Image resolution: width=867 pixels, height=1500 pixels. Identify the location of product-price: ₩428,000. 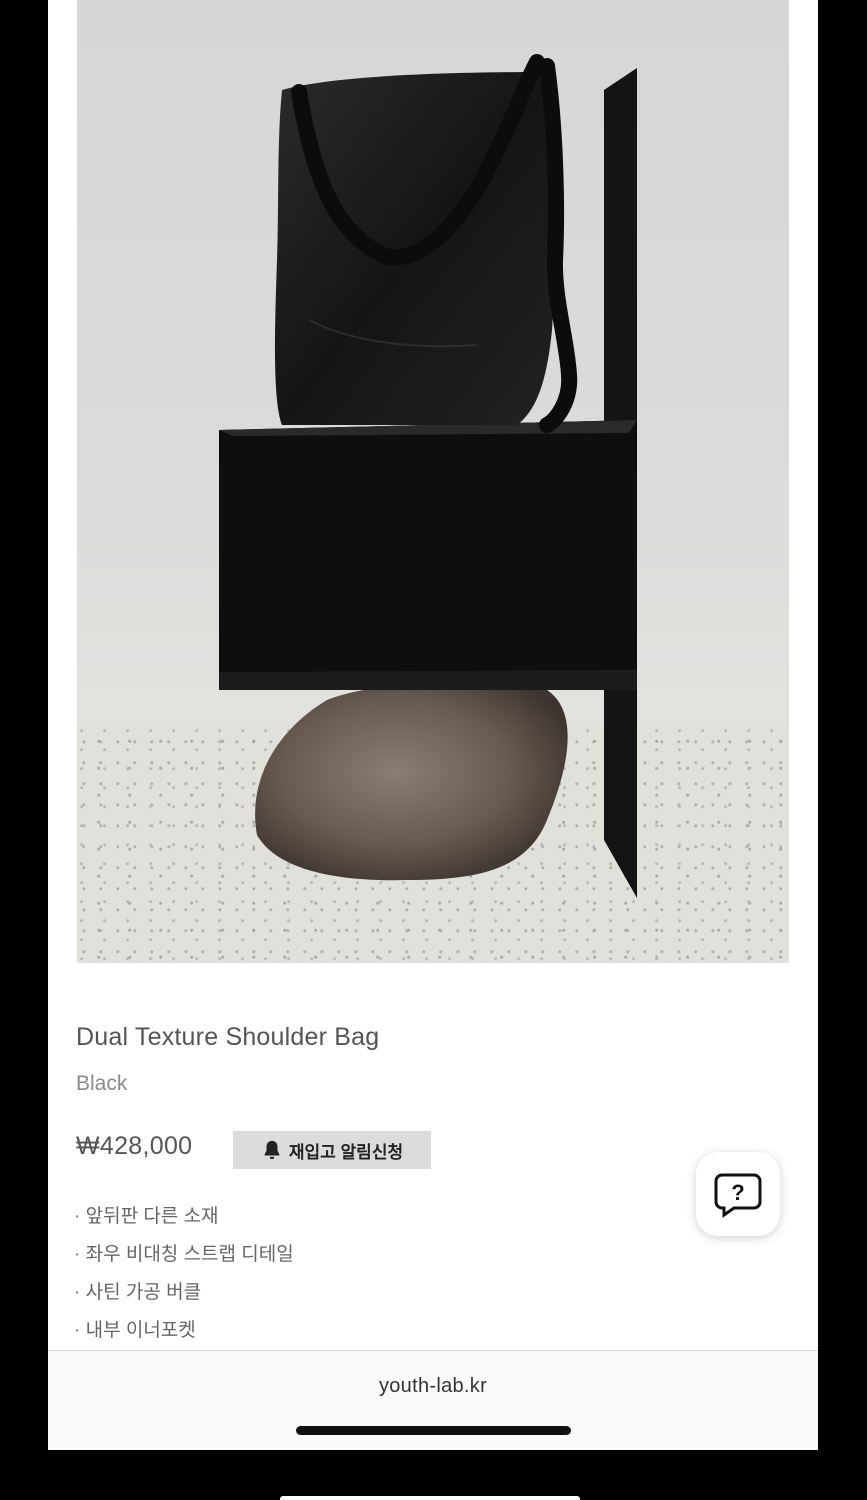
(134, 1146).